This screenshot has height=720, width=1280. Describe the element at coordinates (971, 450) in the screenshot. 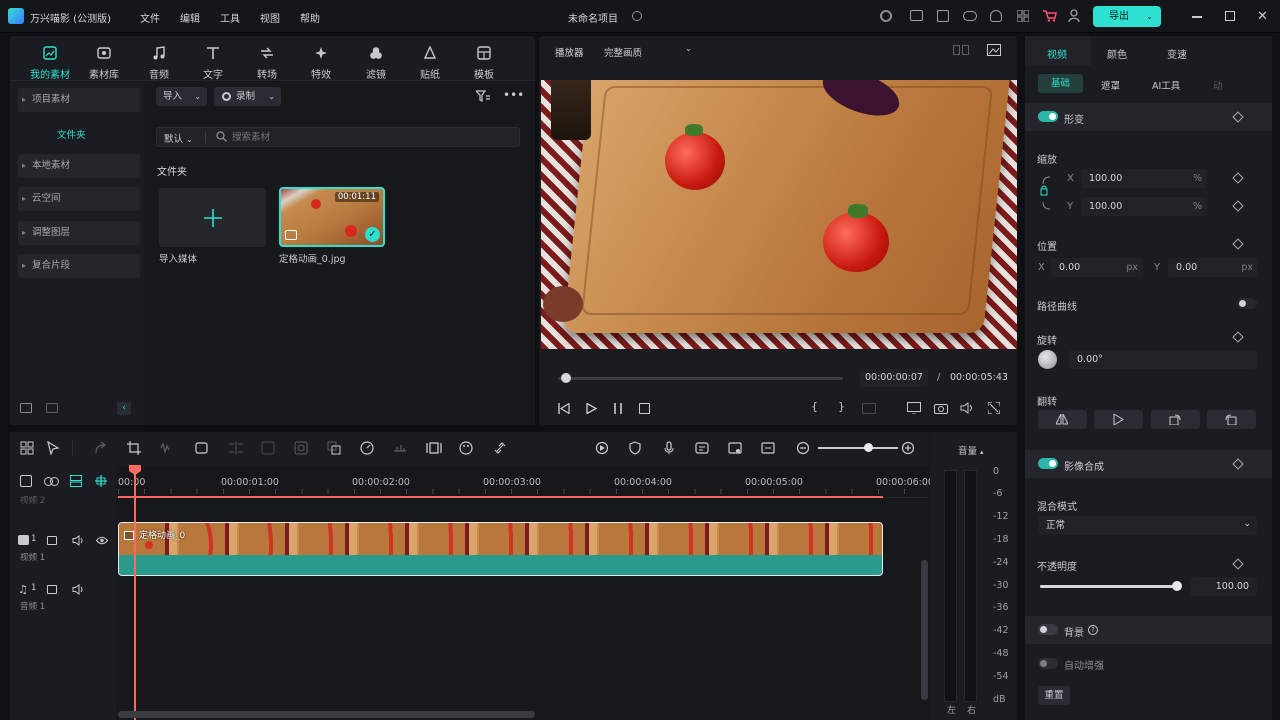

I see `meter-title: 音量 ▴` at that location.